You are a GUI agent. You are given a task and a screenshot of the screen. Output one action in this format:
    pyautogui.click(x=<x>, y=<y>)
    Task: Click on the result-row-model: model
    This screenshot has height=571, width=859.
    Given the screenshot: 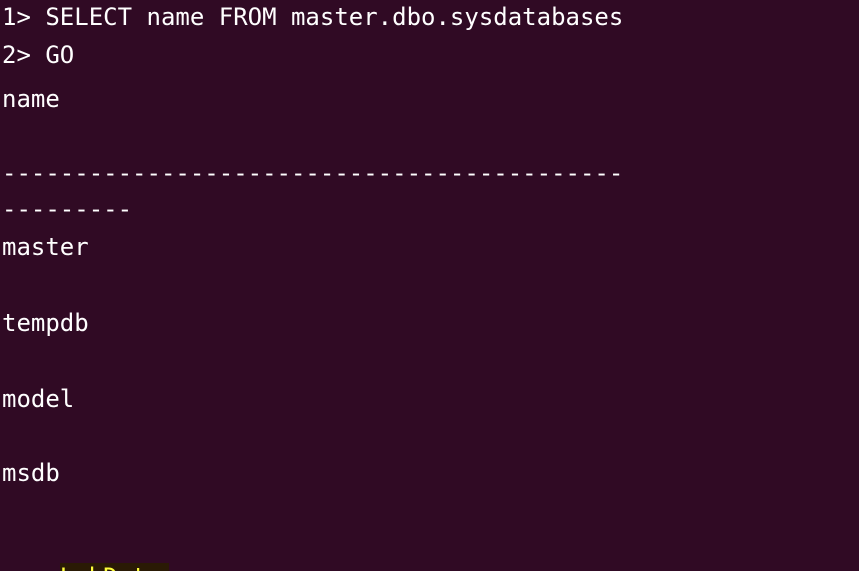 What is the action you would take?
    pyautogui.click(x=38, y=399)
    